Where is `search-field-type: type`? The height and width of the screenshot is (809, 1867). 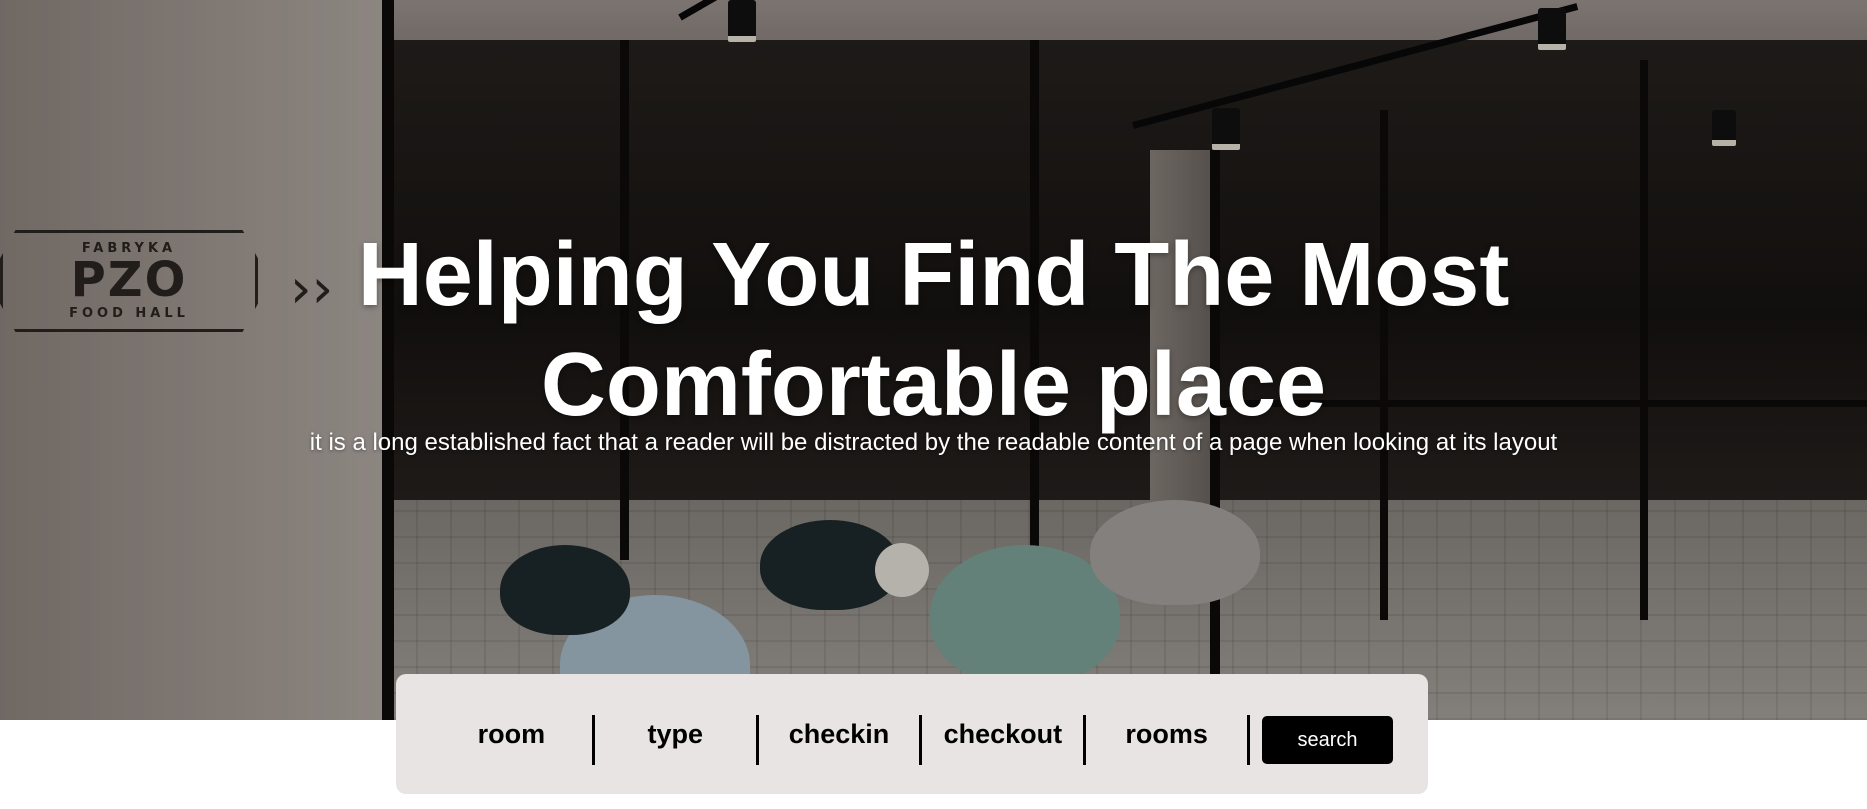
search-field-type: type is located at coordinates (675, 734).